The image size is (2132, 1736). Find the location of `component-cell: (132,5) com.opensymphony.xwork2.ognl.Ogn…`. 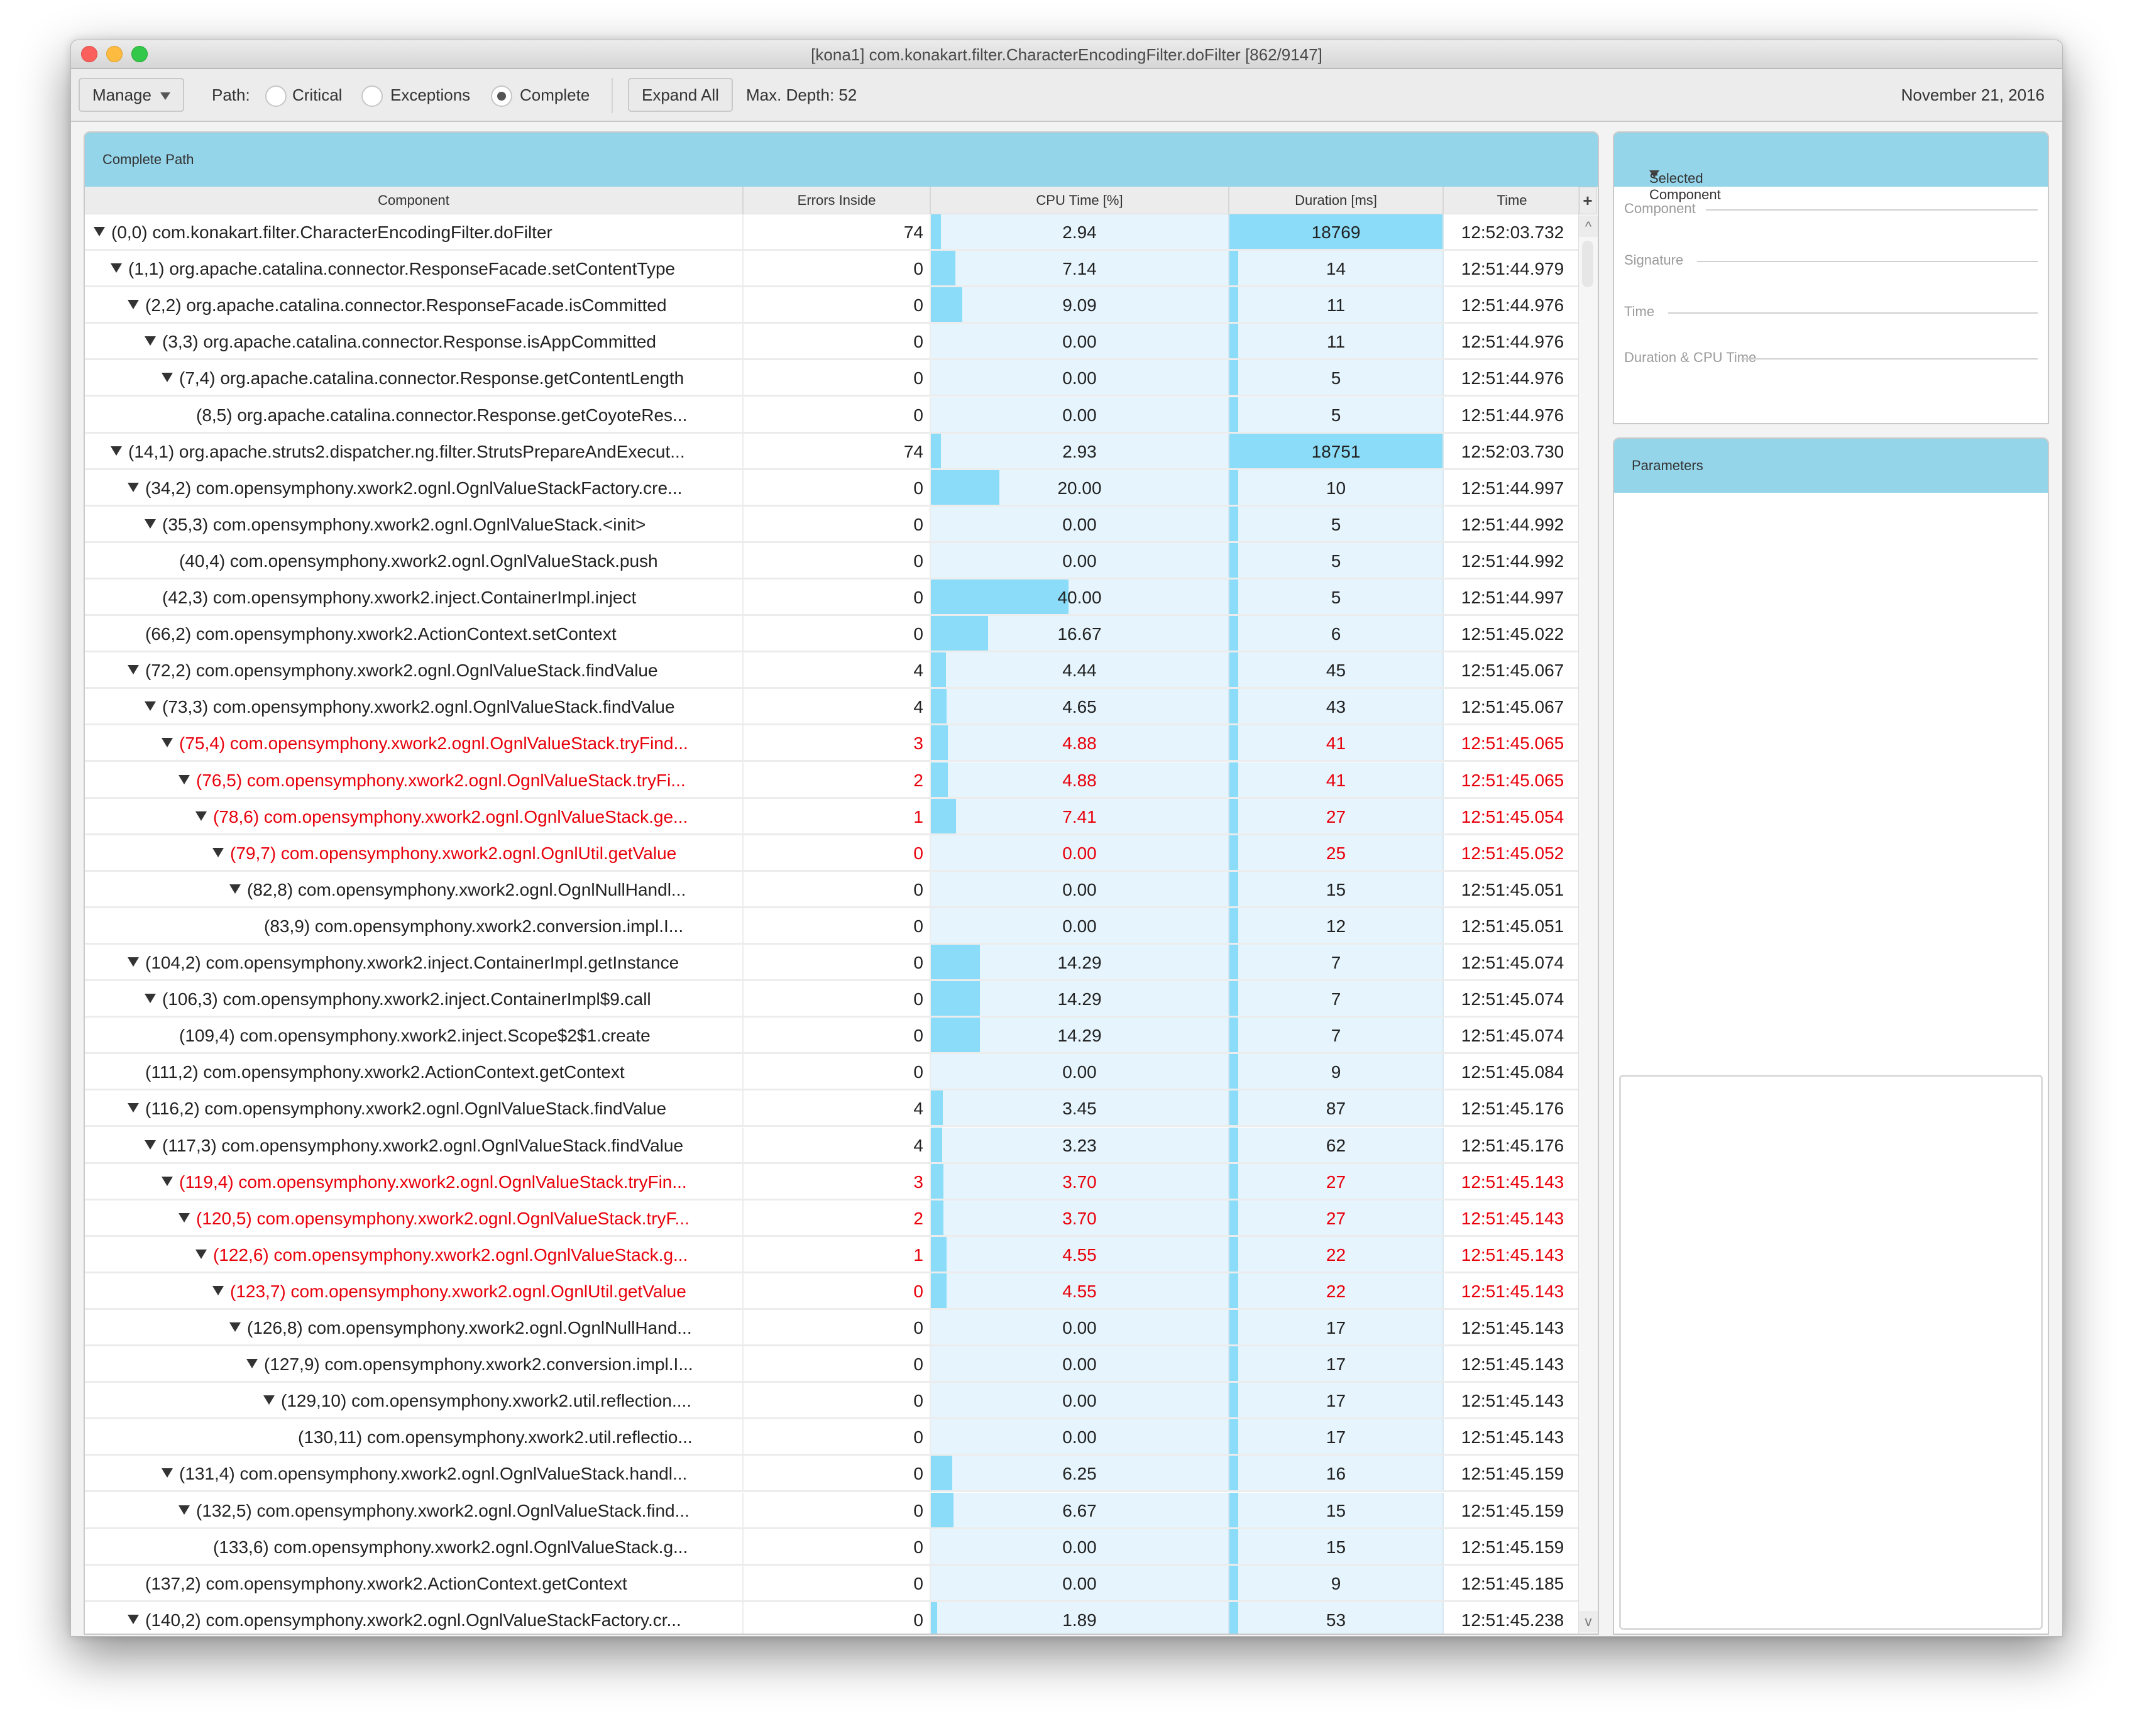

component-cell: (132,5) com.opensymphony.xwork2.ognl.Ogn… is located at coordinates (414, 1509).